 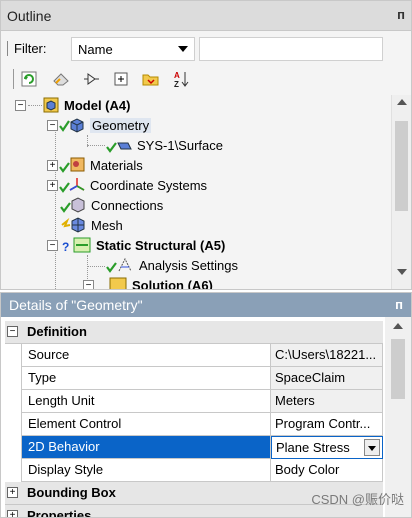 I want to click on tree-label: Connections, so click(x=127, y=205).